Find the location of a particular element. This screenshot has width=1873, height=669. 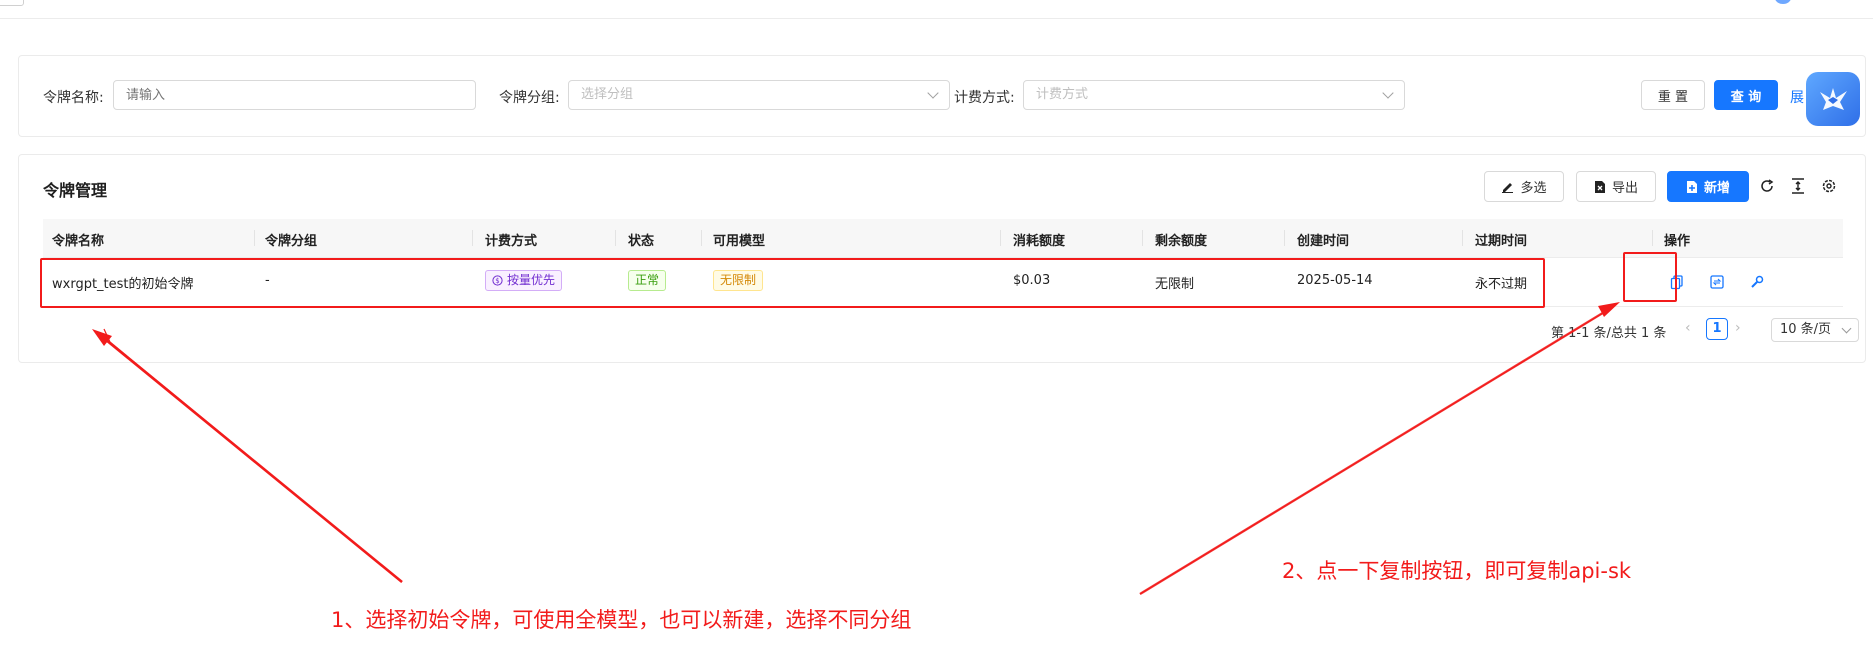

column-height-icon is located at coordinates (1798, 186).